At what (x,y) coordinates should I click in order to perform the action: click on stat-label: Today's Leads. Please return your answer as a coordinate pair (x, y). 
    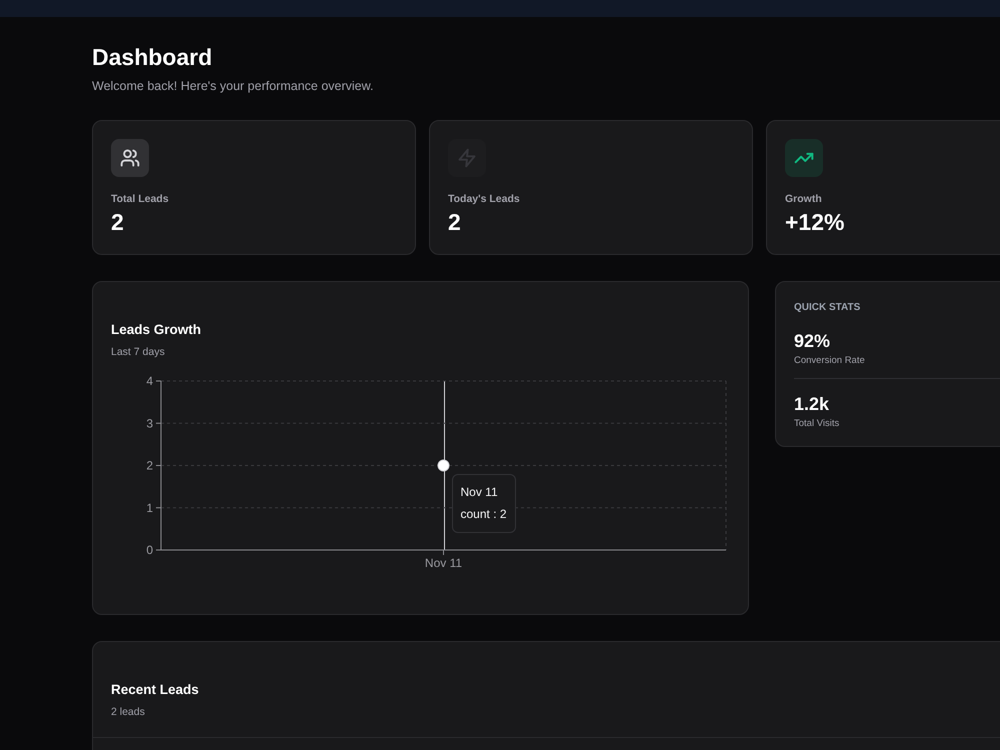
    Looking at the image, I should click on (484, 199).